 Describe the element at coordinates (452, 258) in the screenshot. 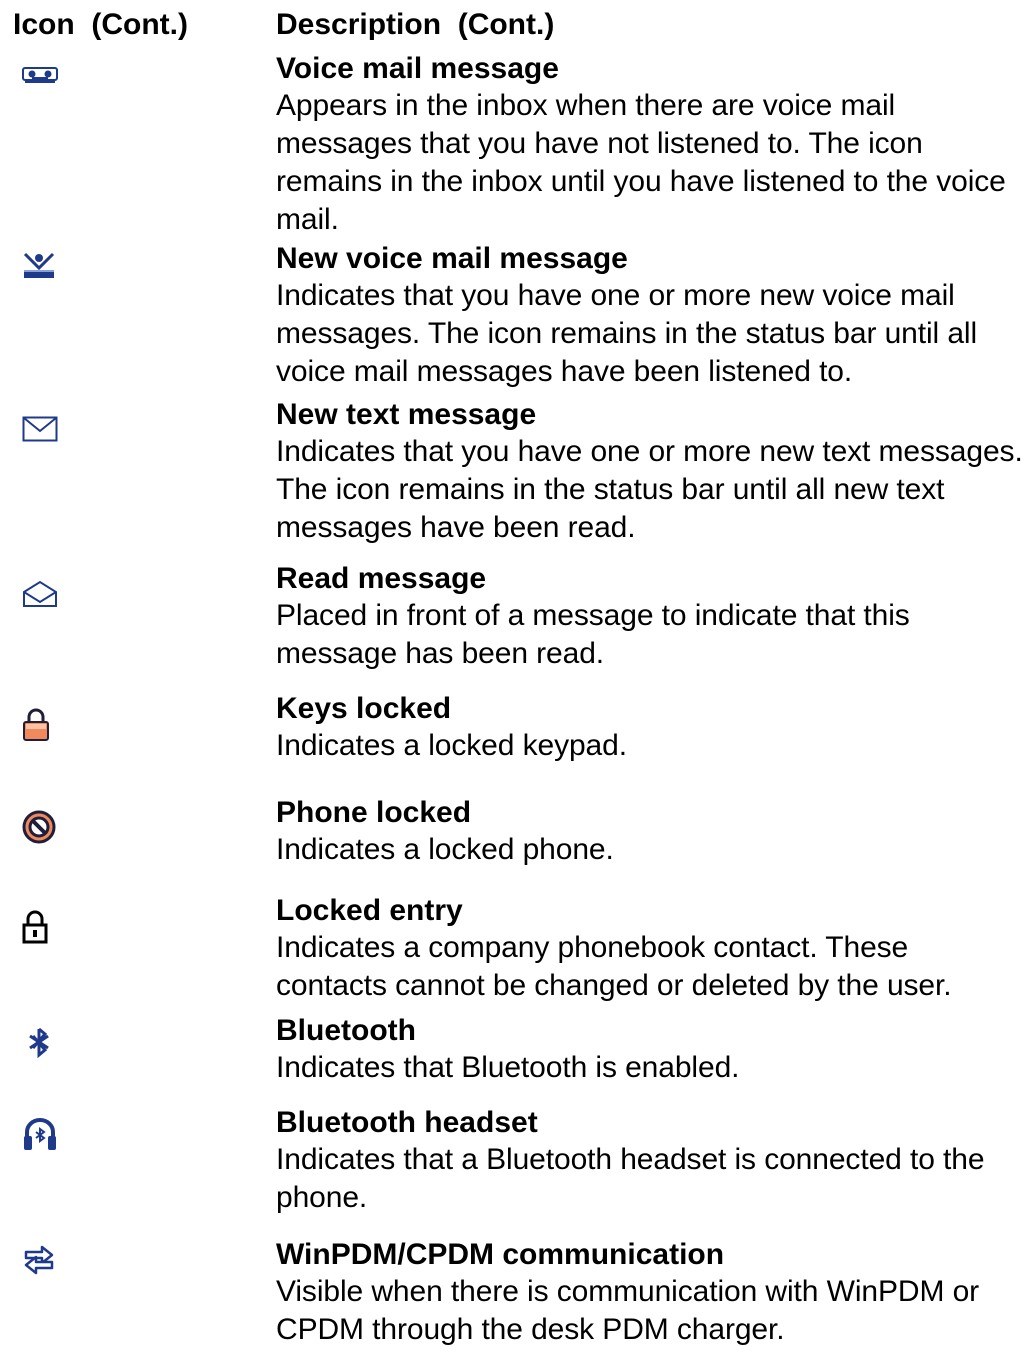

I see `row-title: New voice mail message` at that location.